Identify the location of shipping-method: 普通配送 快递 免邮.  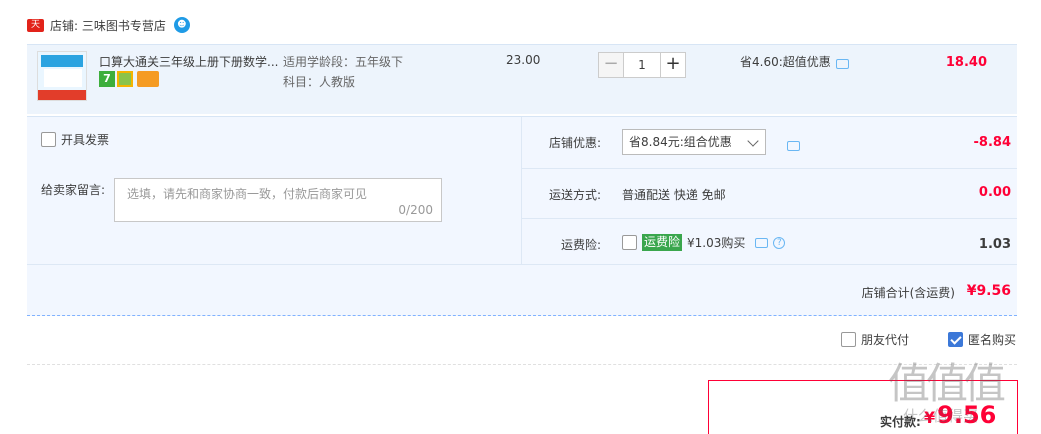
(674, 195).